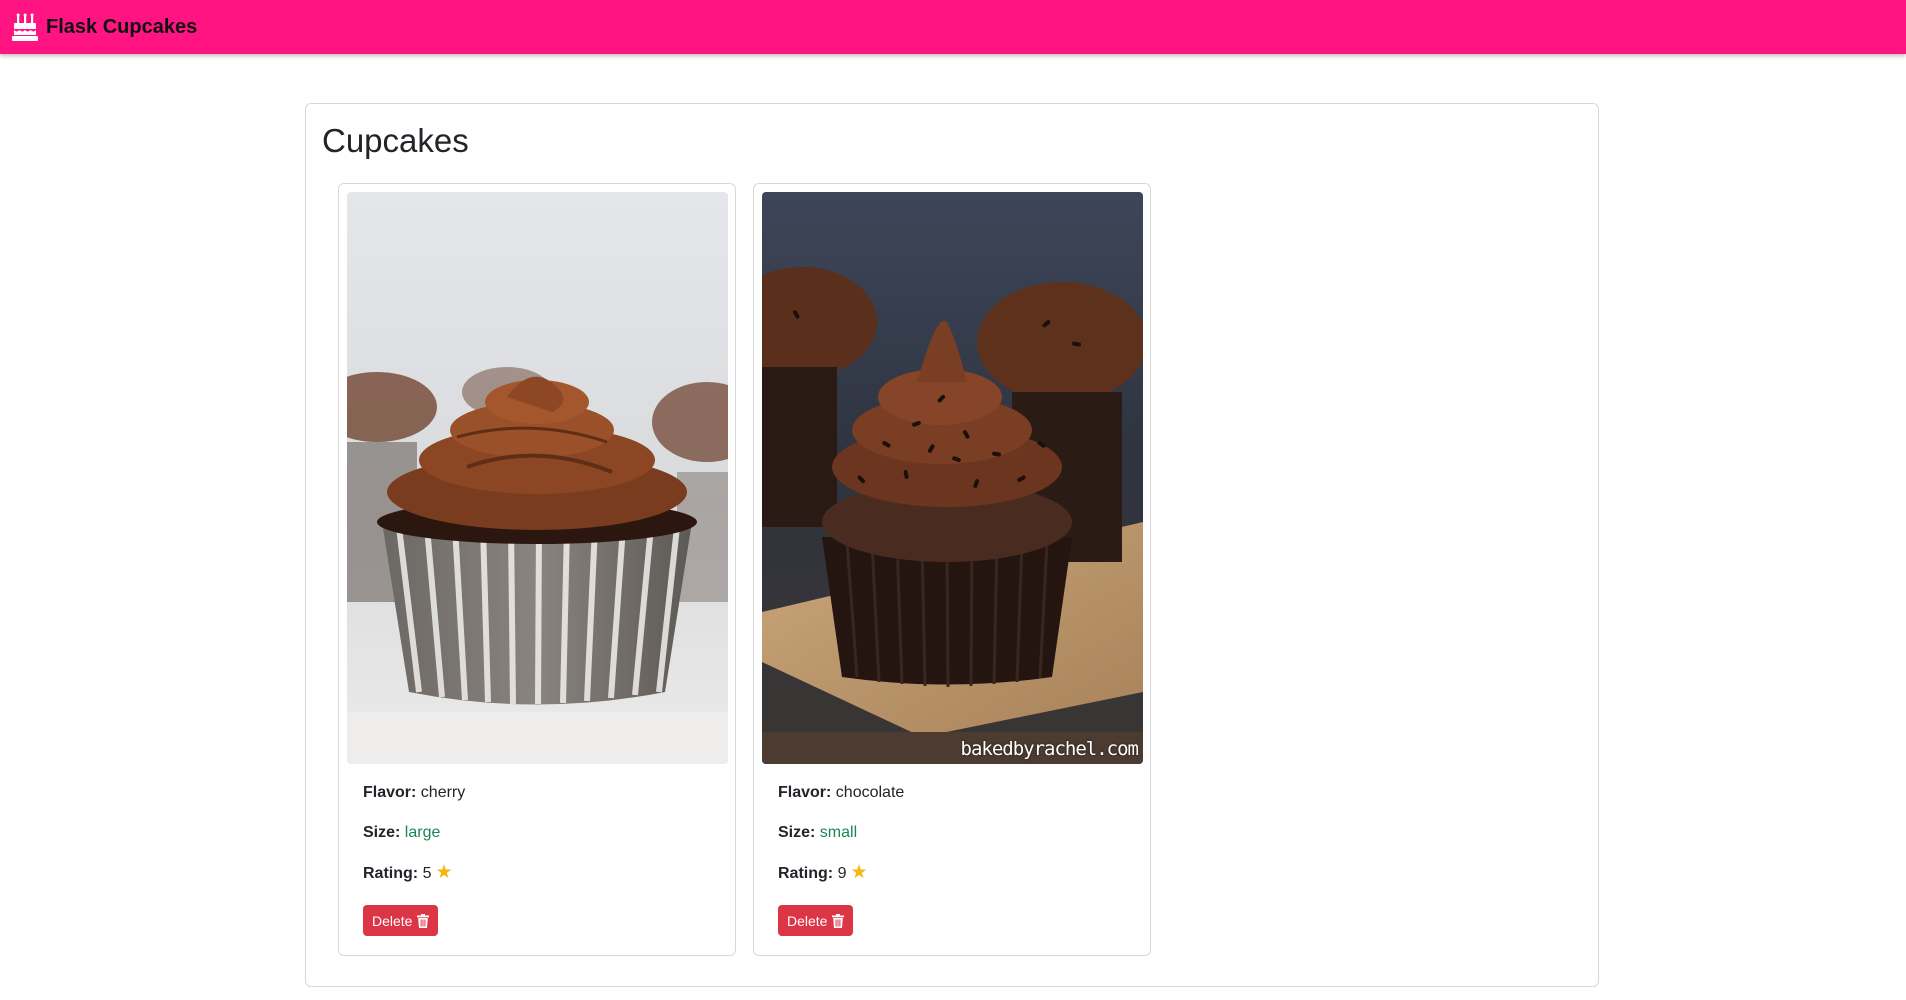 The height and width of the screenshot is (1000, 1906). I want to click on rating-row: Rating: 5 ★, so click(538, 882).